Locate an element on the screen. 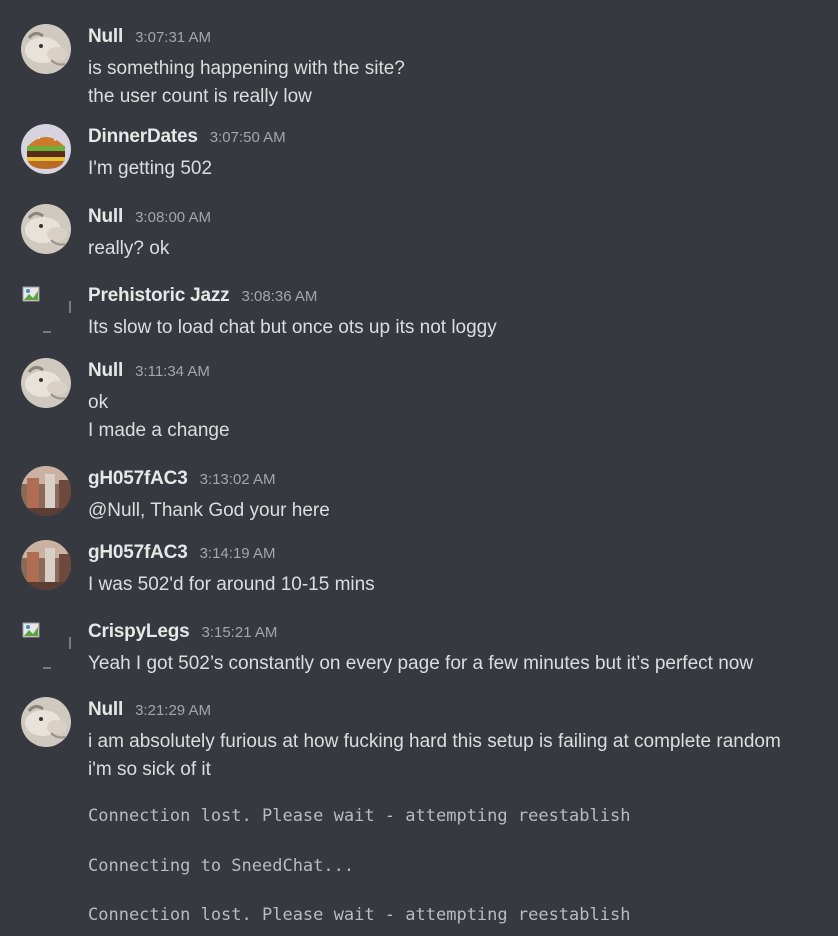 Image resolution: width=838 pixels, height=936 pixels. author-name: DinnerDates is located at coordinates (143, 136).